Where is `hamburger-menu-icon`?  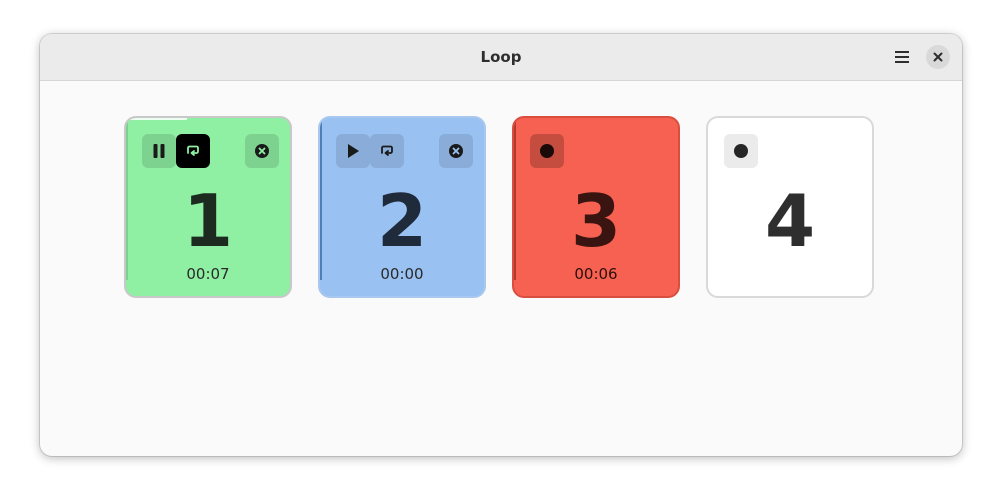
hamburger-menu-icon is located at coordinates (902, 57).